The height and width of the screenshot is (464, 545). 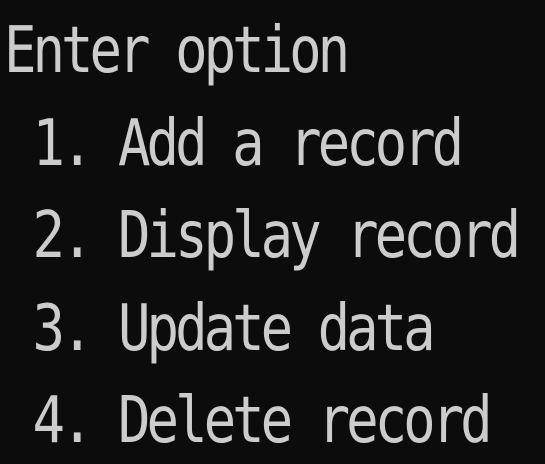 I want to click on prompt-heading: Enter option, so click(x=177, y=50).